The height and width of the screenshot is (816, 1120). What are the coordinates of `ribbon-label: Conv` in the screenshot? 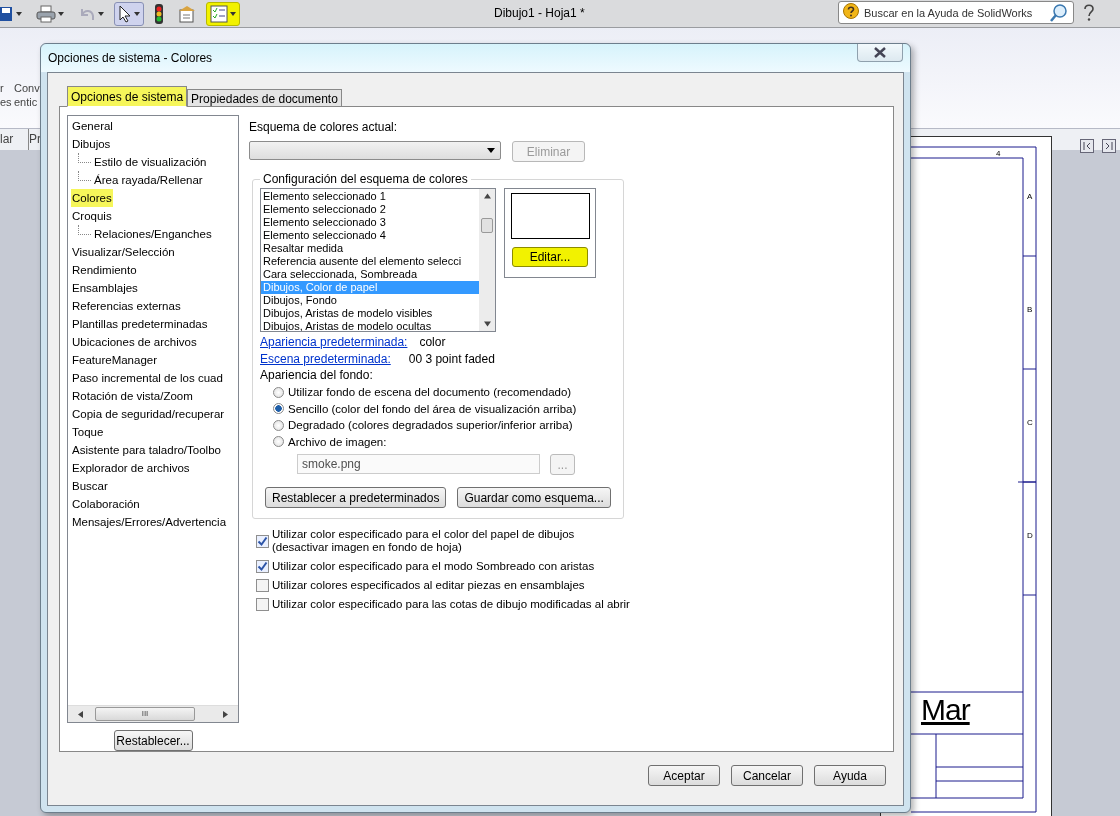 It's located at (27, 88).